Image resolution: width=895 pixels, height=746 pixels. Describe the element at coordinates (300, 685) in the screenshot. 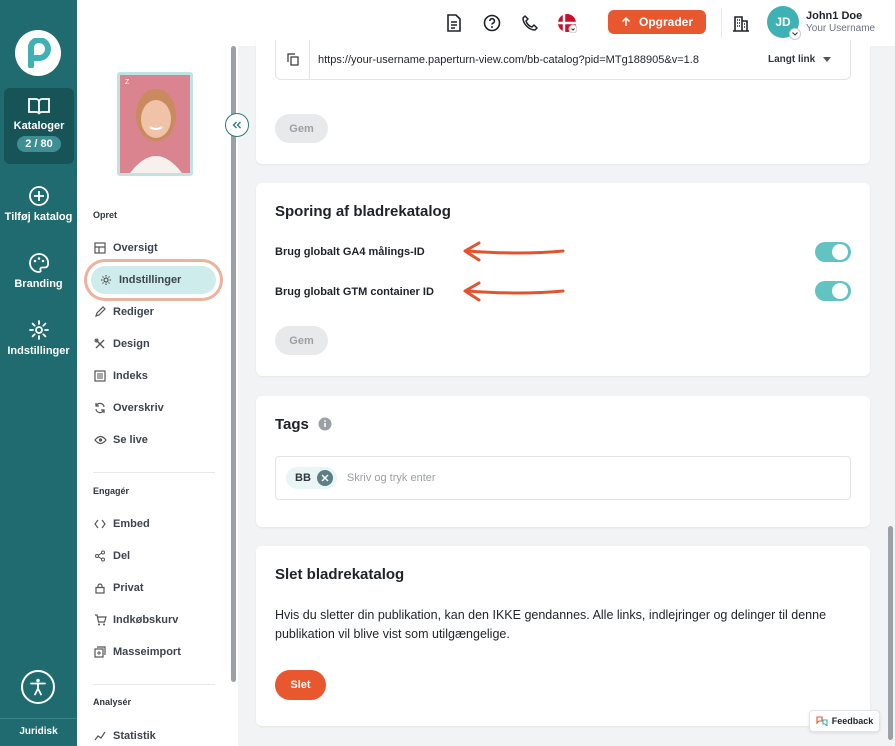

I see `delete-button: Slet` at that location.